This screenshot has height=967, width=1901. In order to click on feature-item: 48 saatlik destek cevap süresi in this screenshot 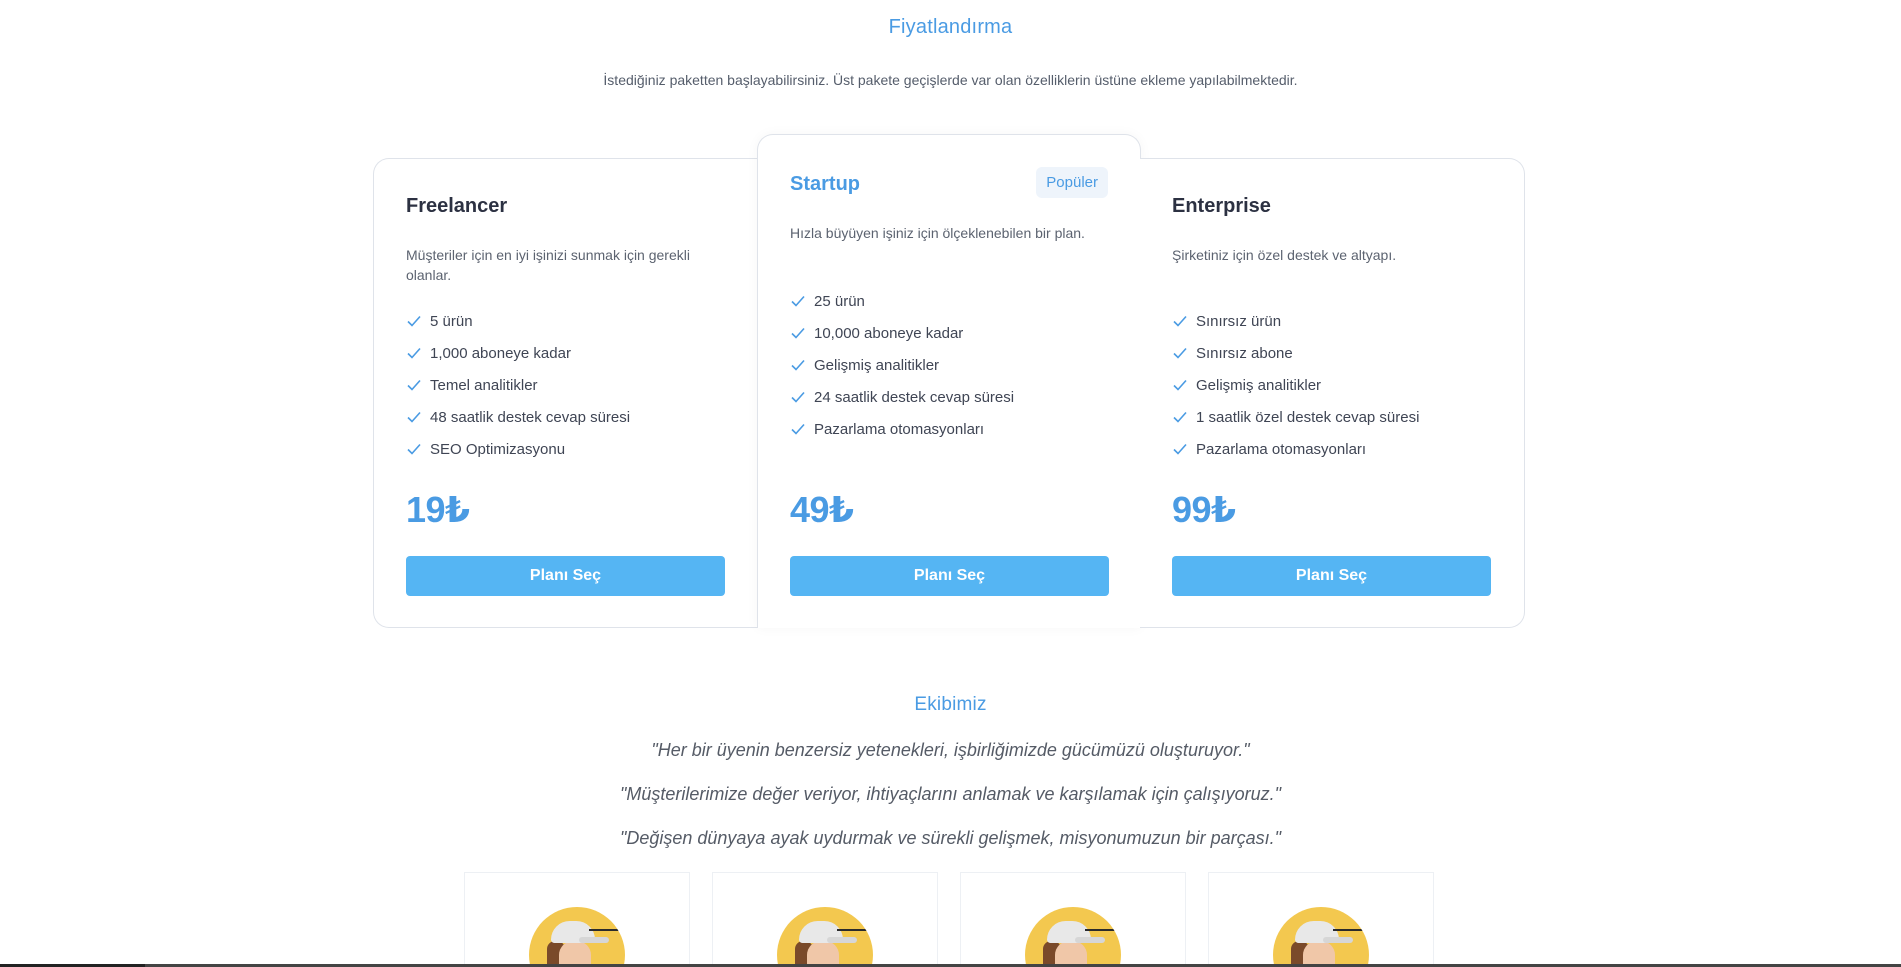, I will do `click(518, 417)`.